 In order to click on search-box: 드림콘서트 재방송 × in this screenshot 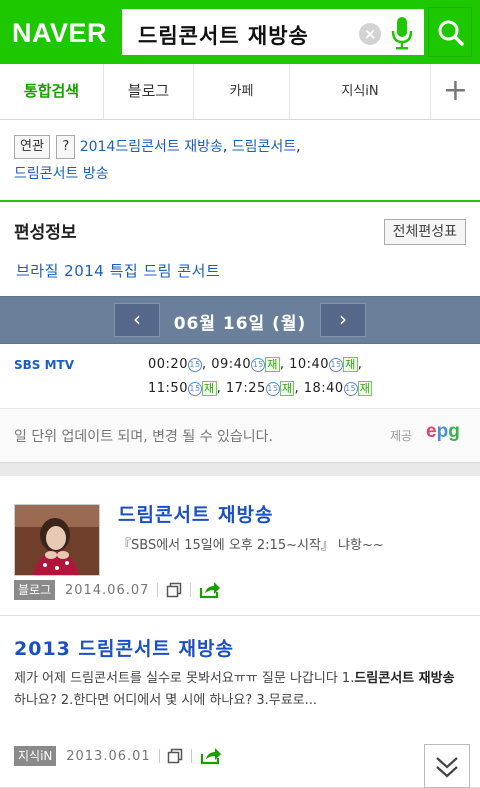, I will do `click(273, 32)`.